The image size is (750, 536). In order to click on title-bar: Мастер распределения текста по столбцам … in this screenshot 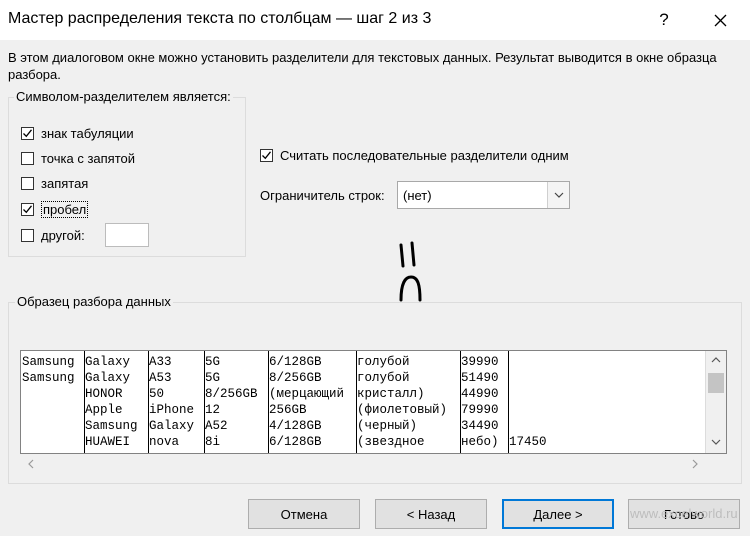, I will do `click(375, 20)`.